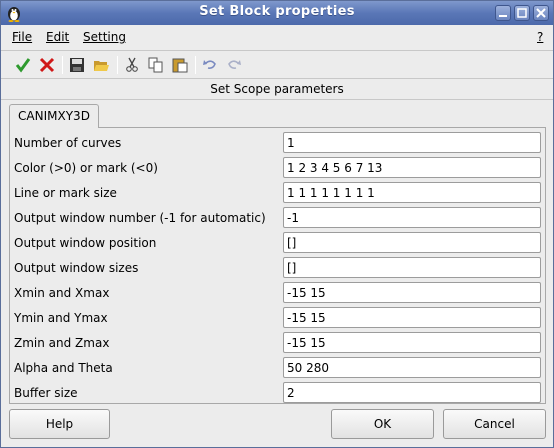  Describe the element at coordinates (412, 242) in the screenshot. I see `output-window-position-input` at that location.